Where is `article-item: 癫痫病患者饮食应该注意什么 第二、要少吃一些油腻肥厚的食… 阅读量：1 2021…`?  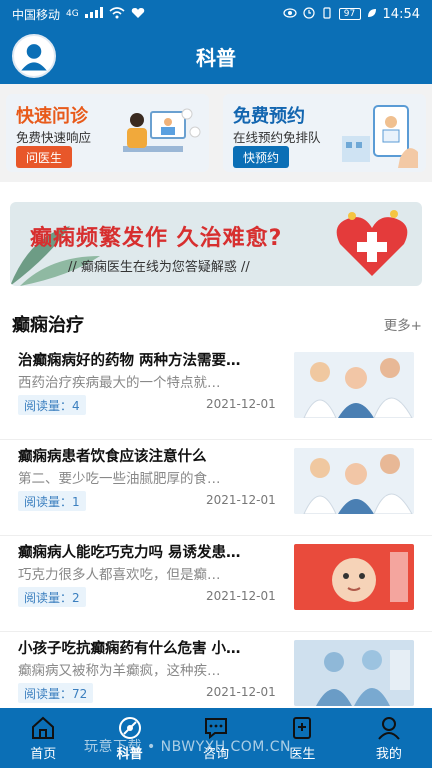
article-item: 癫痫病患者饮食应该注意什么 第二、要少吃一些油腻肥厚的食… 阅读量：1 2021… is located at coordinates (216, 488).